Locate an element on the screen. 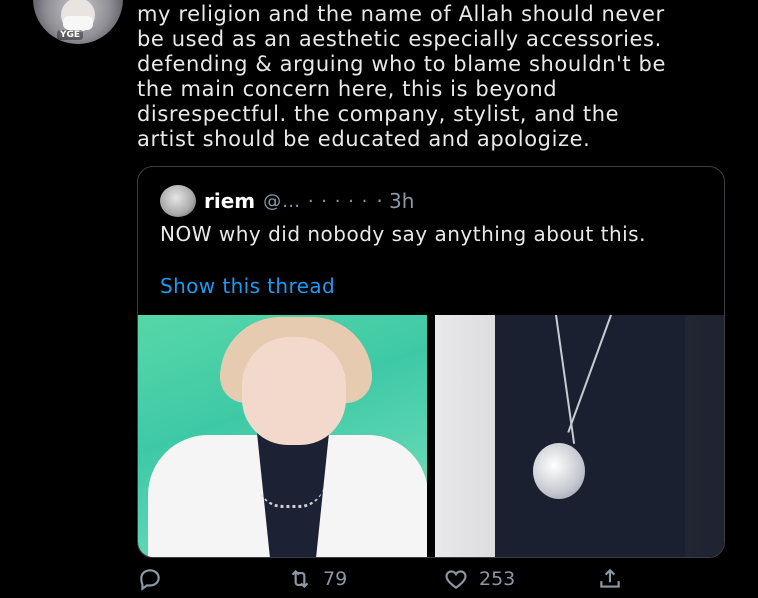  avatar-mask is located at coordinates (78, 23).